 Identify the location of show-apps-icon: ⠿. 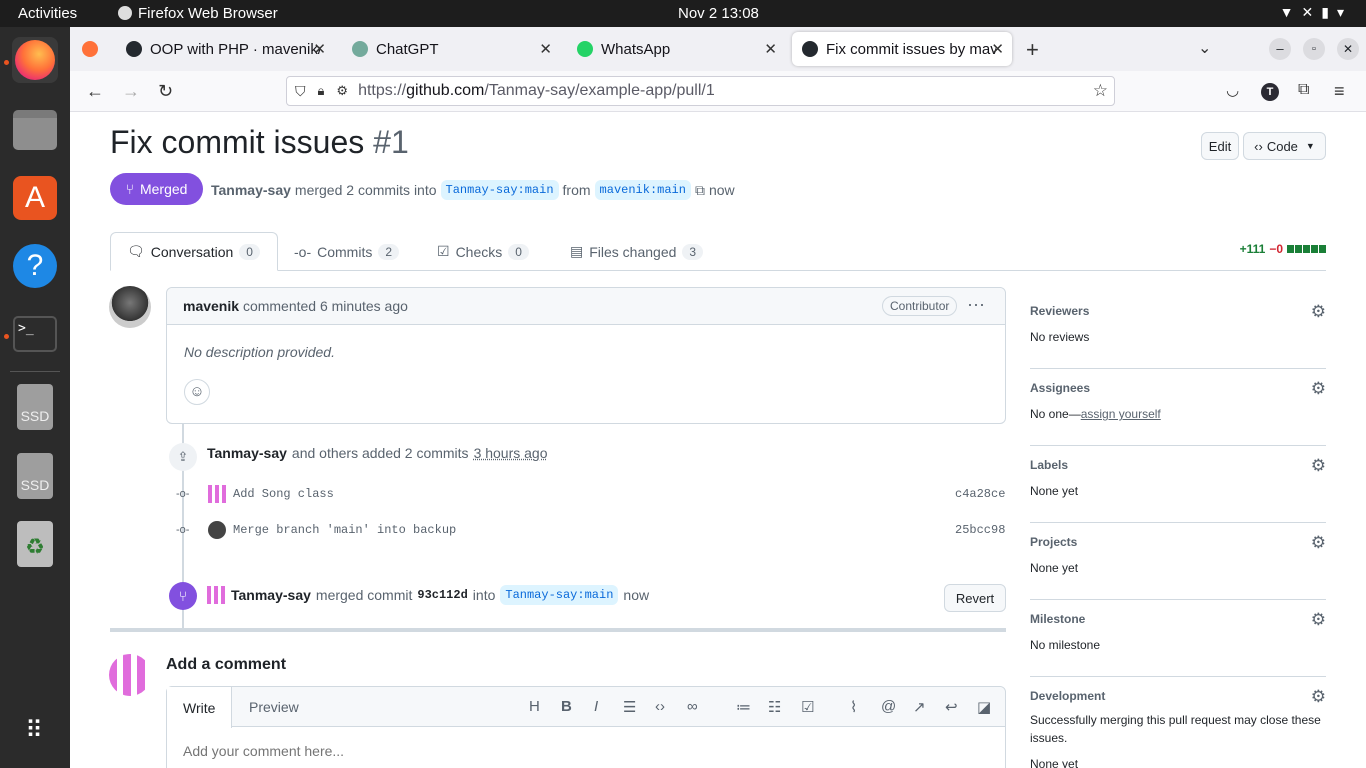
(35, 730).